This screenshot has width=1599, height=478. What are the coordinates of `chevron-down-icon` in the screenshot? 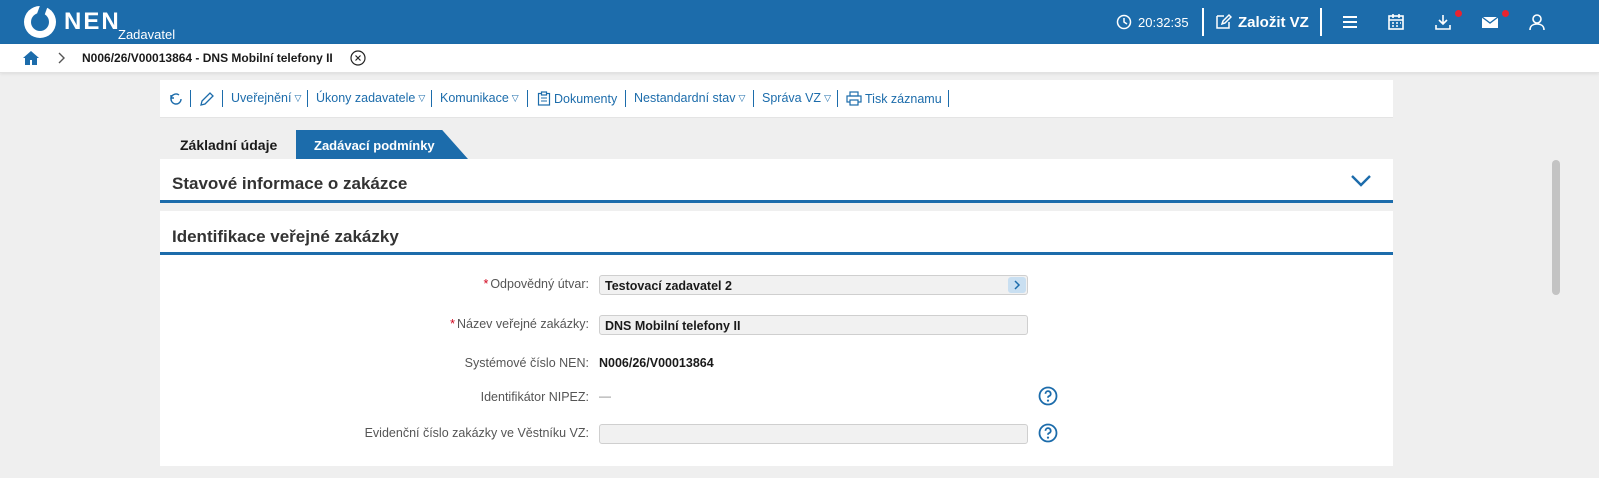 It's located at (1361, 181).